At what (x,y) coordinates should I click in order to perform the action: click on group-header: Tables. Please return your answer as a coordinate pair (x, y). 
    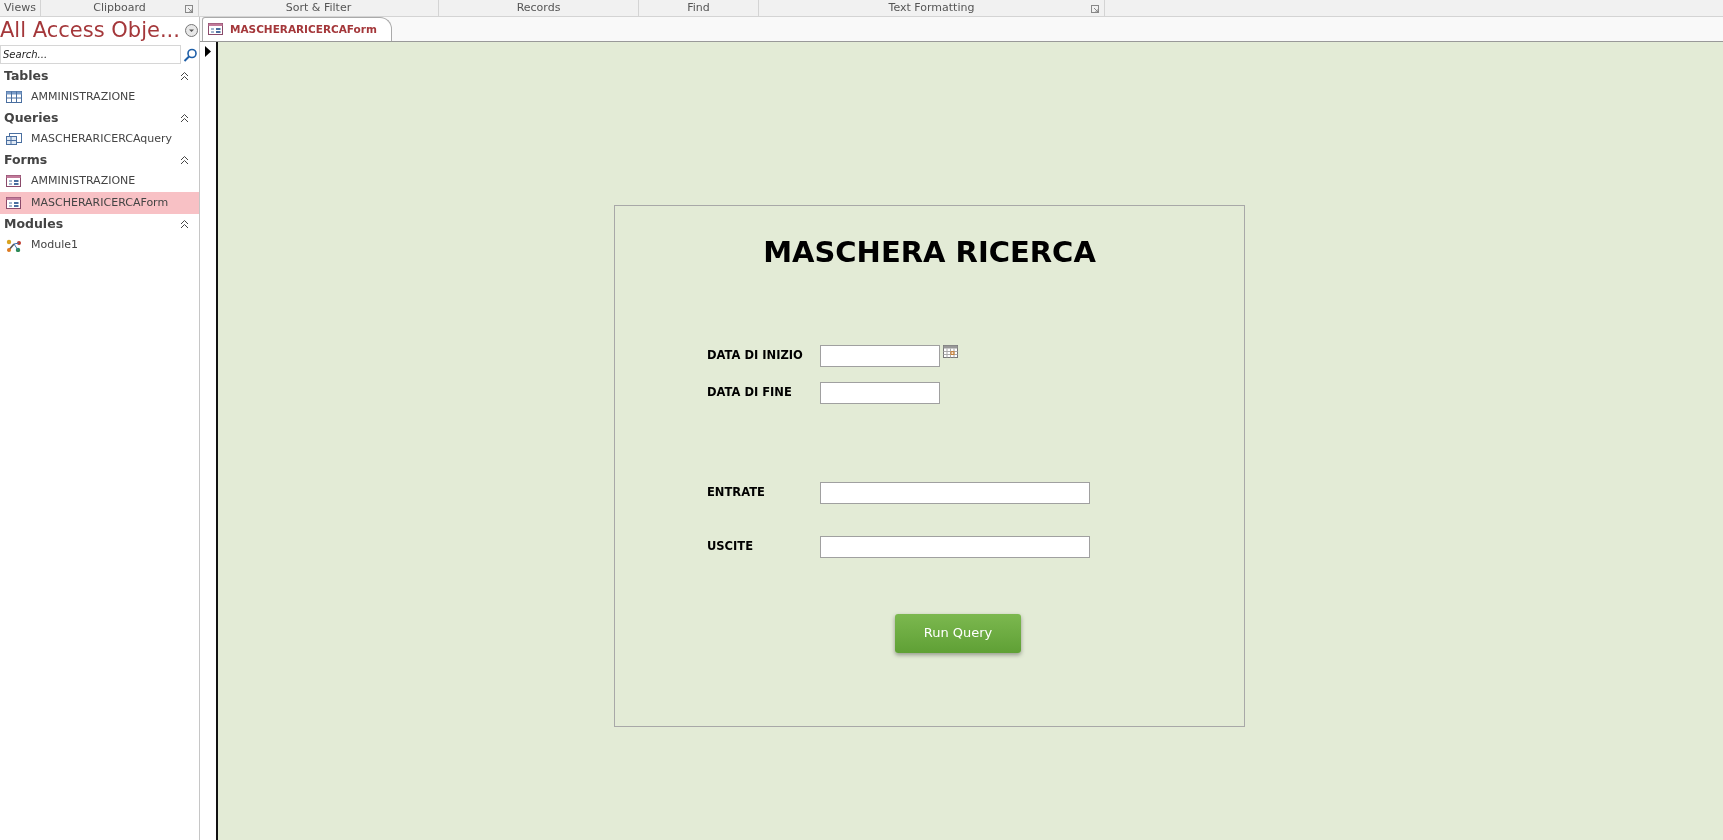
    Looking at the image, I should click on (26, 75).